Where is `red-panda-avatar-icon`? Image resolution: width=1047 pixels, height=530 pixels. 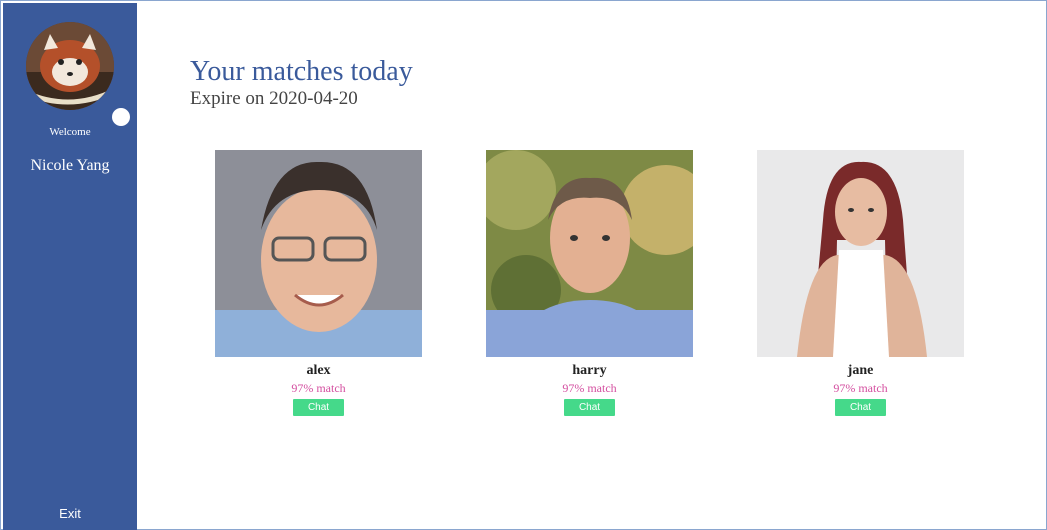
red-panda-avatar-icon is located at coordinates (70, 66).